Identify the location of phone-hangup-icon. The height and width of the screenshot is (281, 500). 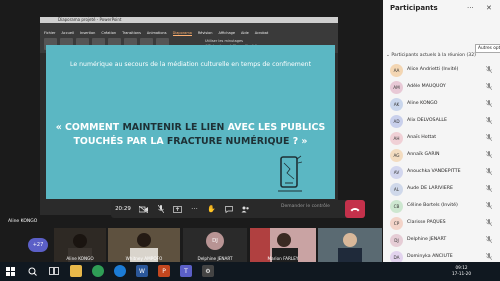
(355, 209).